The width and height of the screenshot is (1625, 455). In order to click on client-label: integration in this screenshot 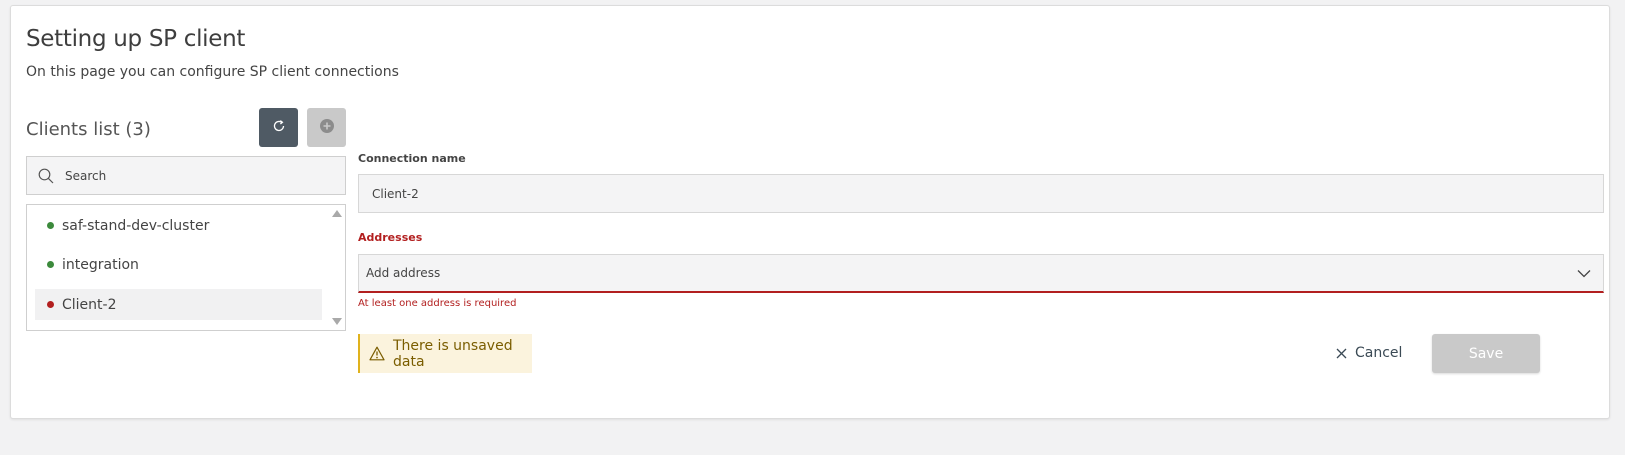, I will do `click(100, 264)`.